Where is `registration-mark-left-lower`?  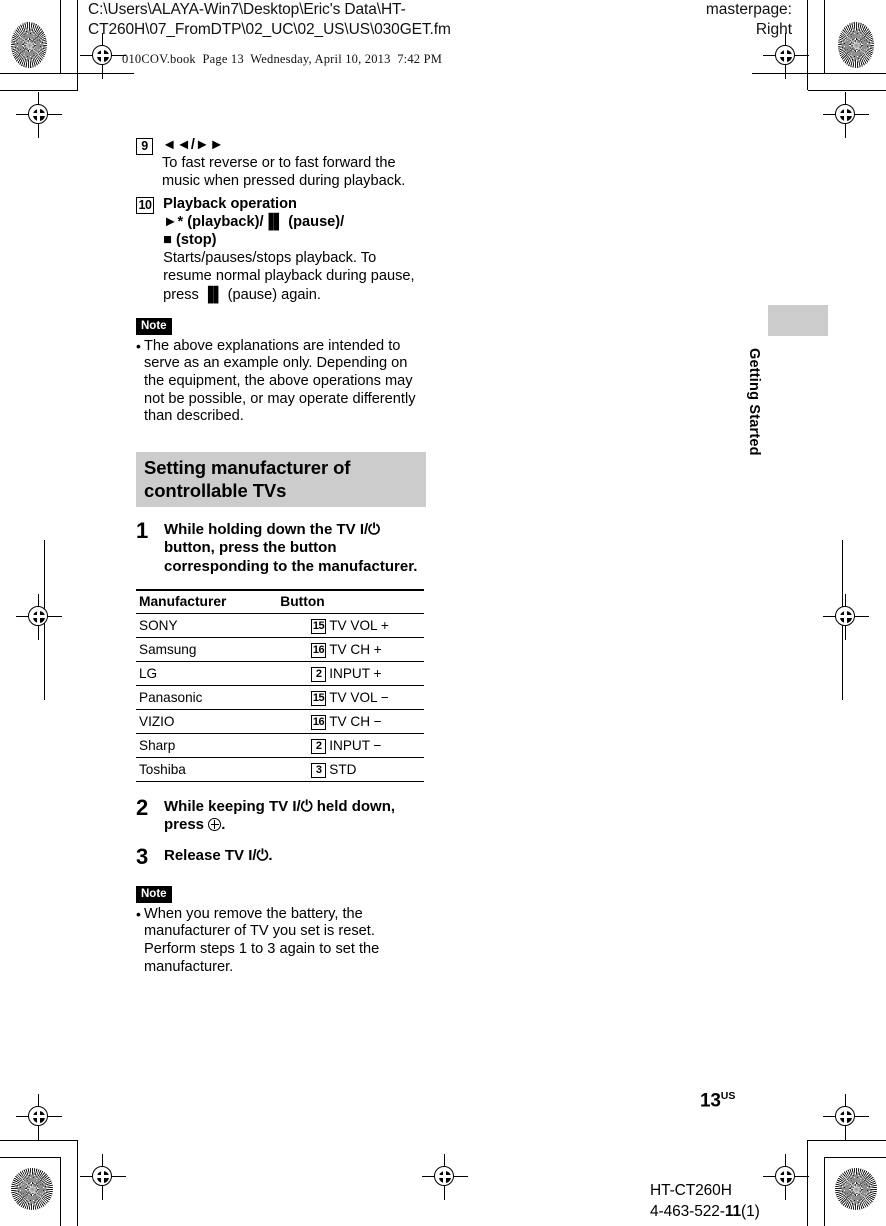 registration-mark-left-lower is located at coordinates (39, 1117).